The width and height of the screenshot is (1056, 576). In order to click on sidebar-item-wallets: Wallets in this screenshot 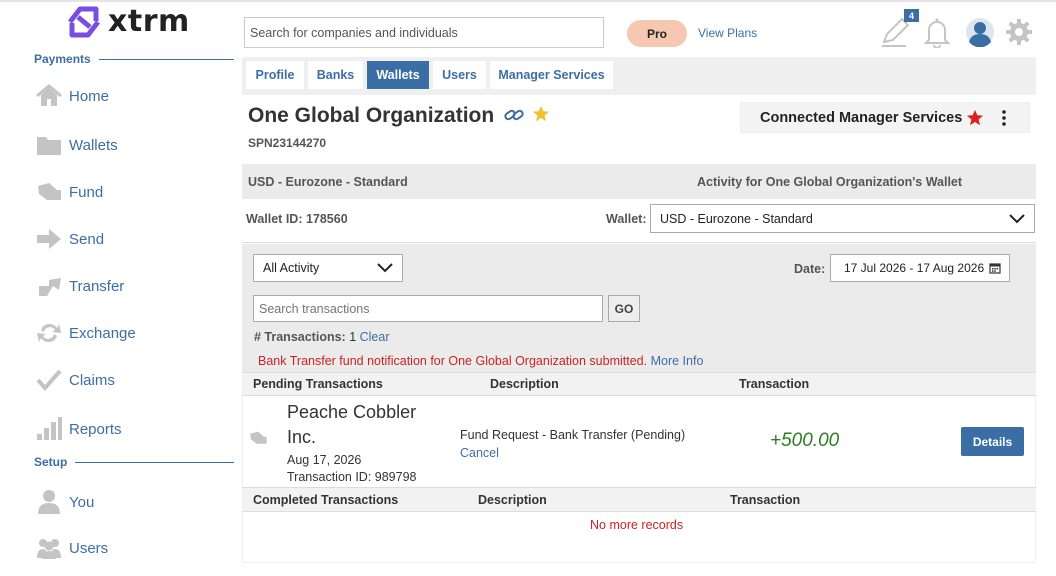, I will do `click(76, 145)`.